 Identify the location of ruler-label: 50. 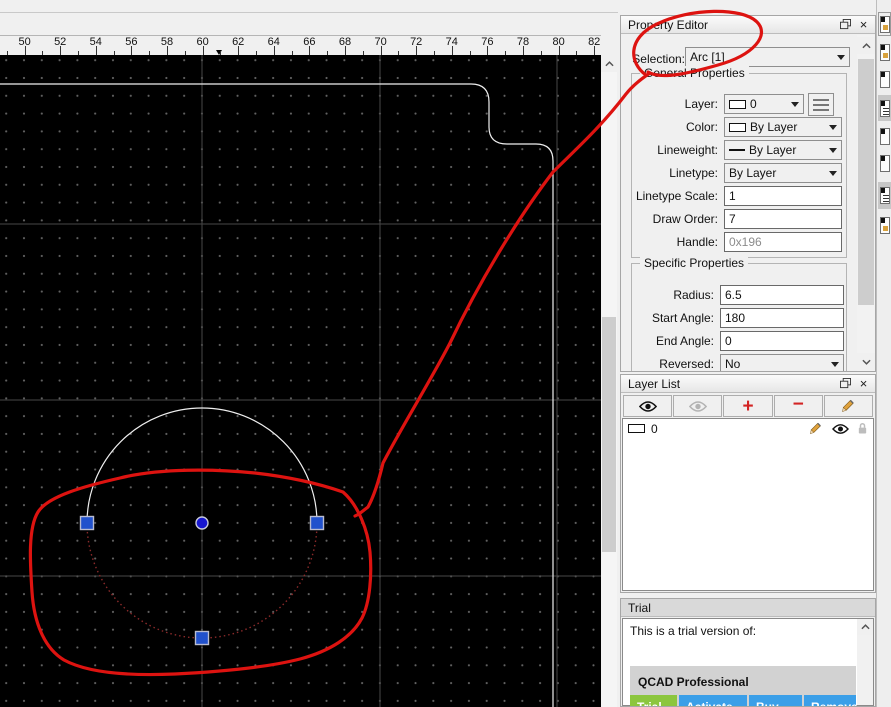
(24, 42).